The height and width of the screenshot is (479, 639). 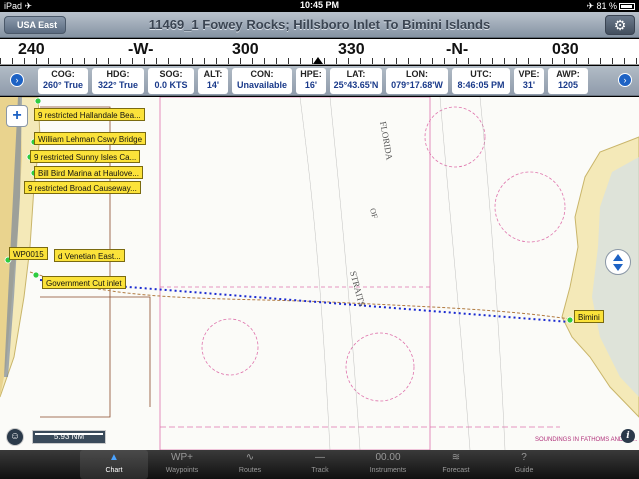 I want to click on locate-button: ☺, so click(x=15, y=437).